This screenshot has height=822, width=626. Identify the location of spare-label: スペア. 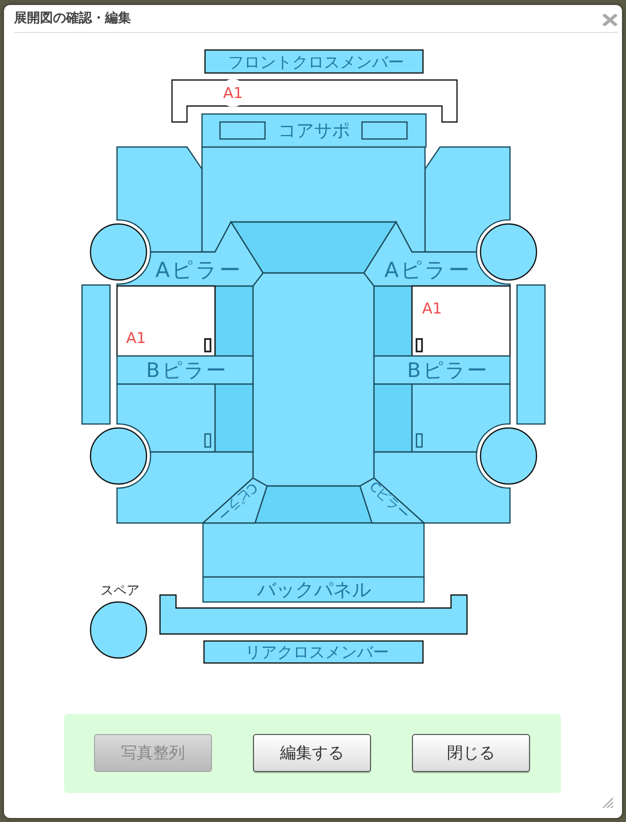
(120, 591).